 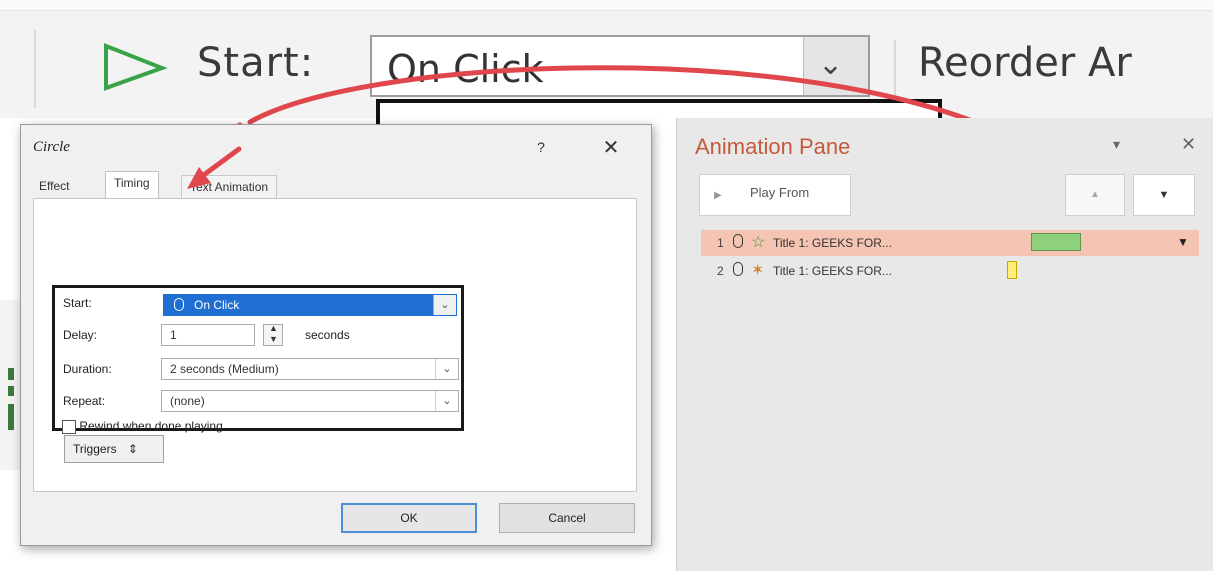 I want to click on triggers-label: Triggers, so click(x=95, y=449).